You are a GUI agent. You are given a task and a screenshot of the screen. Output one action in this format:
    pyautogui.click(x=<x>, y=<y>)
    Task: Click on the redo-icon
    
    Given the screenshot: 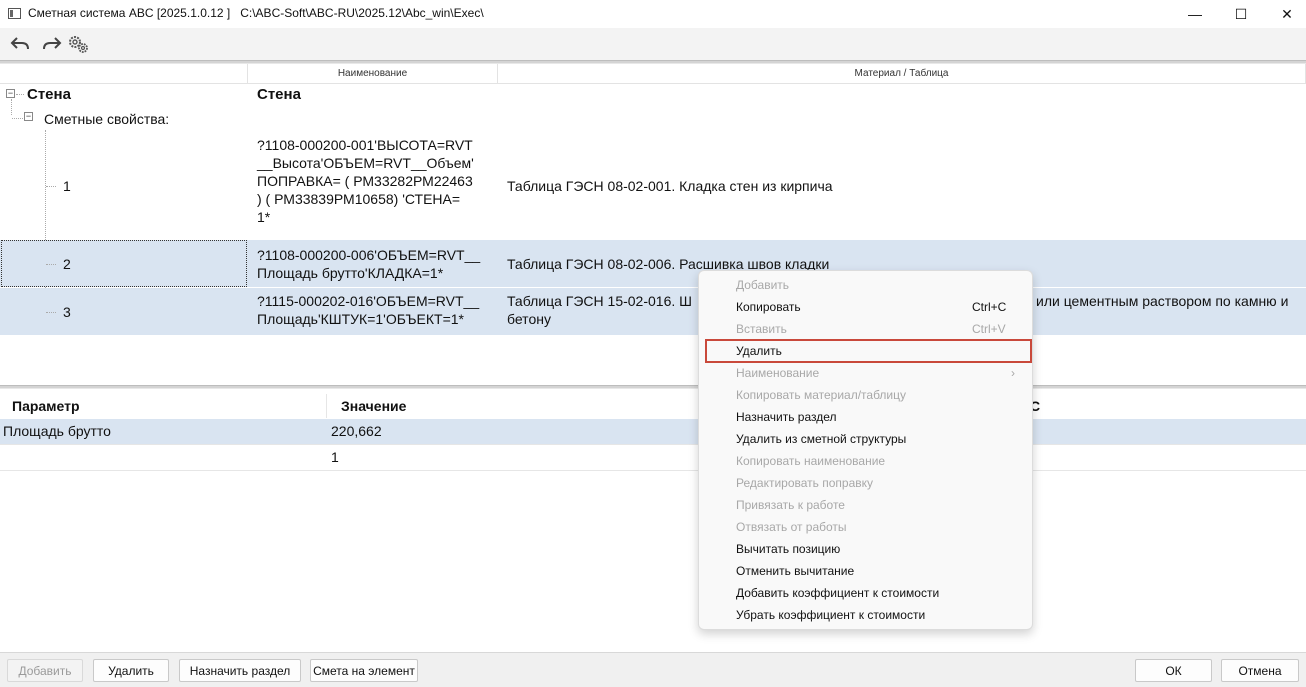 What is the action you would take?
    pyautogui.click(x=52, y=43)
    